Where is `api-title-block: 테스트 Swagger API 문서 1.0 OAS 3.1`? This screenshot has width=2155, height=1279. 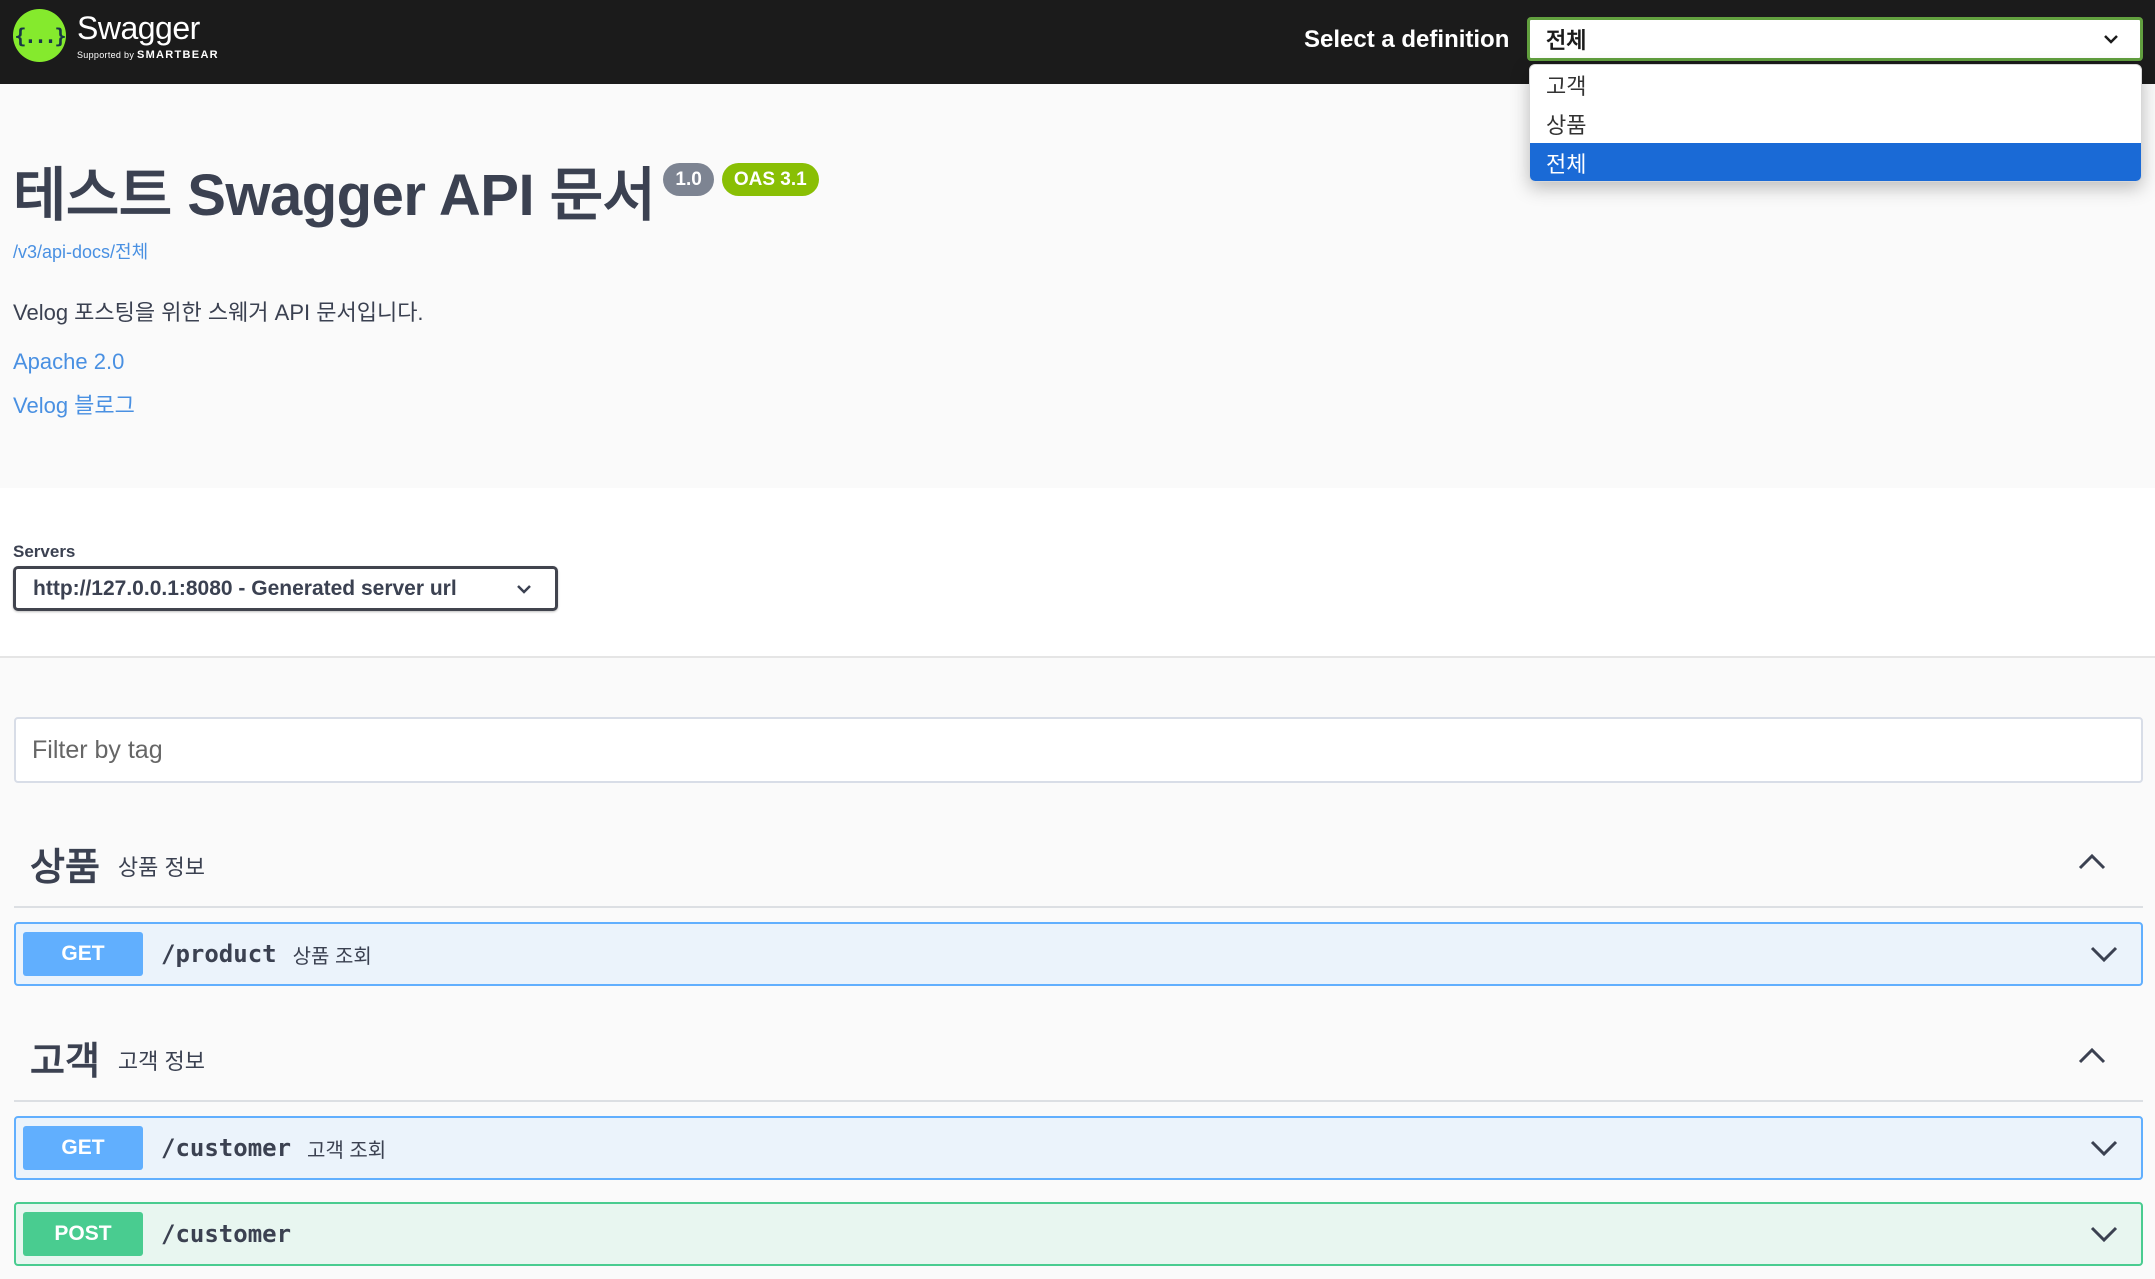
api-title-block: 테스트 Swagger API 문서 1.0 OAS 3.1 is located at coordinates (416, 196).